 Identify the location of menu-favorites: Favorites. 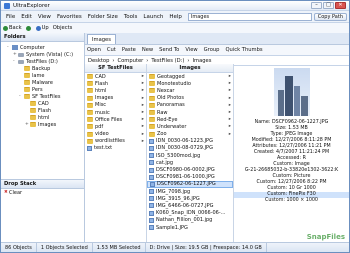
(69, 17).